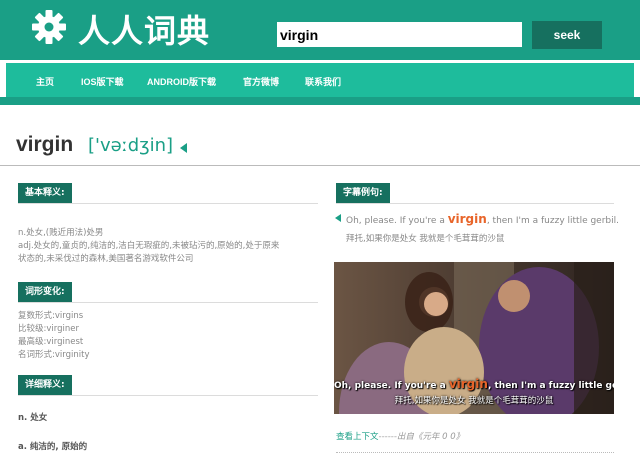 Image resolution: width=640 pixels, height=460 pixels. Describe the element at coordinates (567, 35) in the screenshot. I see `seek-button: seek` at that location.